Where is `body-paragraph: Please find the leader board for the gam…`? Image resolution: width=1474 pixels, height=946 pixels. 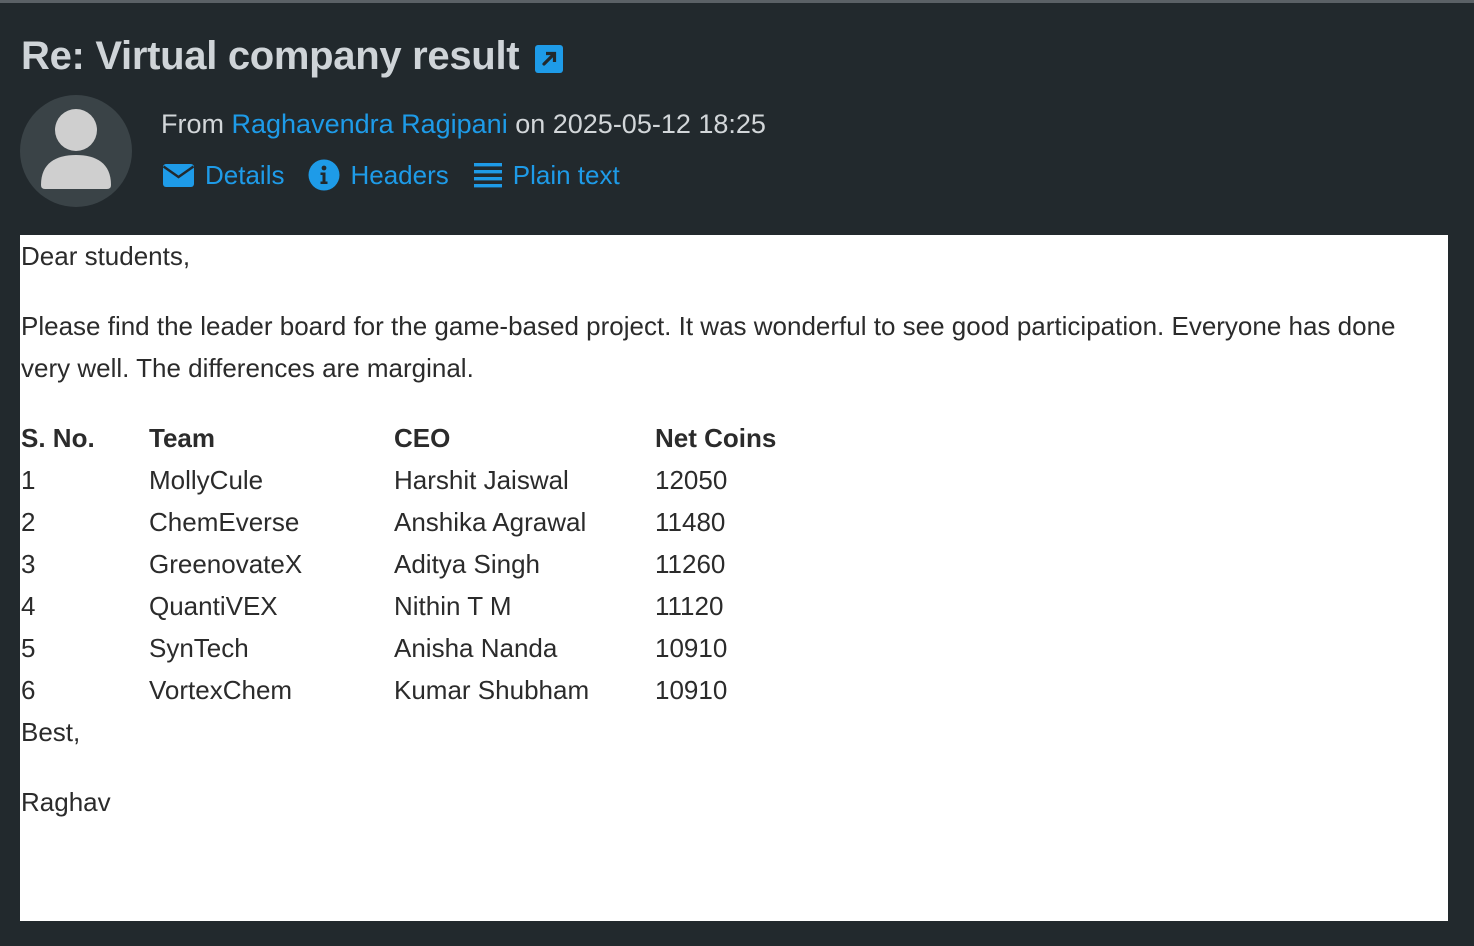
body-paragraph: Please find the leader board for the gam… is located at coordinates (708, 347).